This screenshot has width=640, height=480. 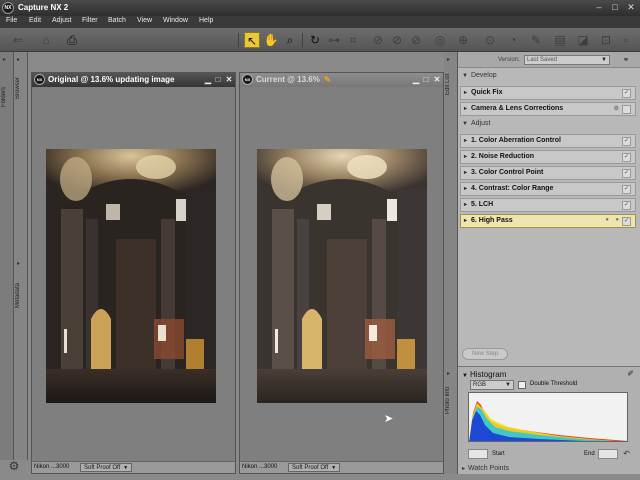 What do you see at coordinates (599, 7) in the screenshot?
I see `minimize-button: –` at bounding box center [599, 7].